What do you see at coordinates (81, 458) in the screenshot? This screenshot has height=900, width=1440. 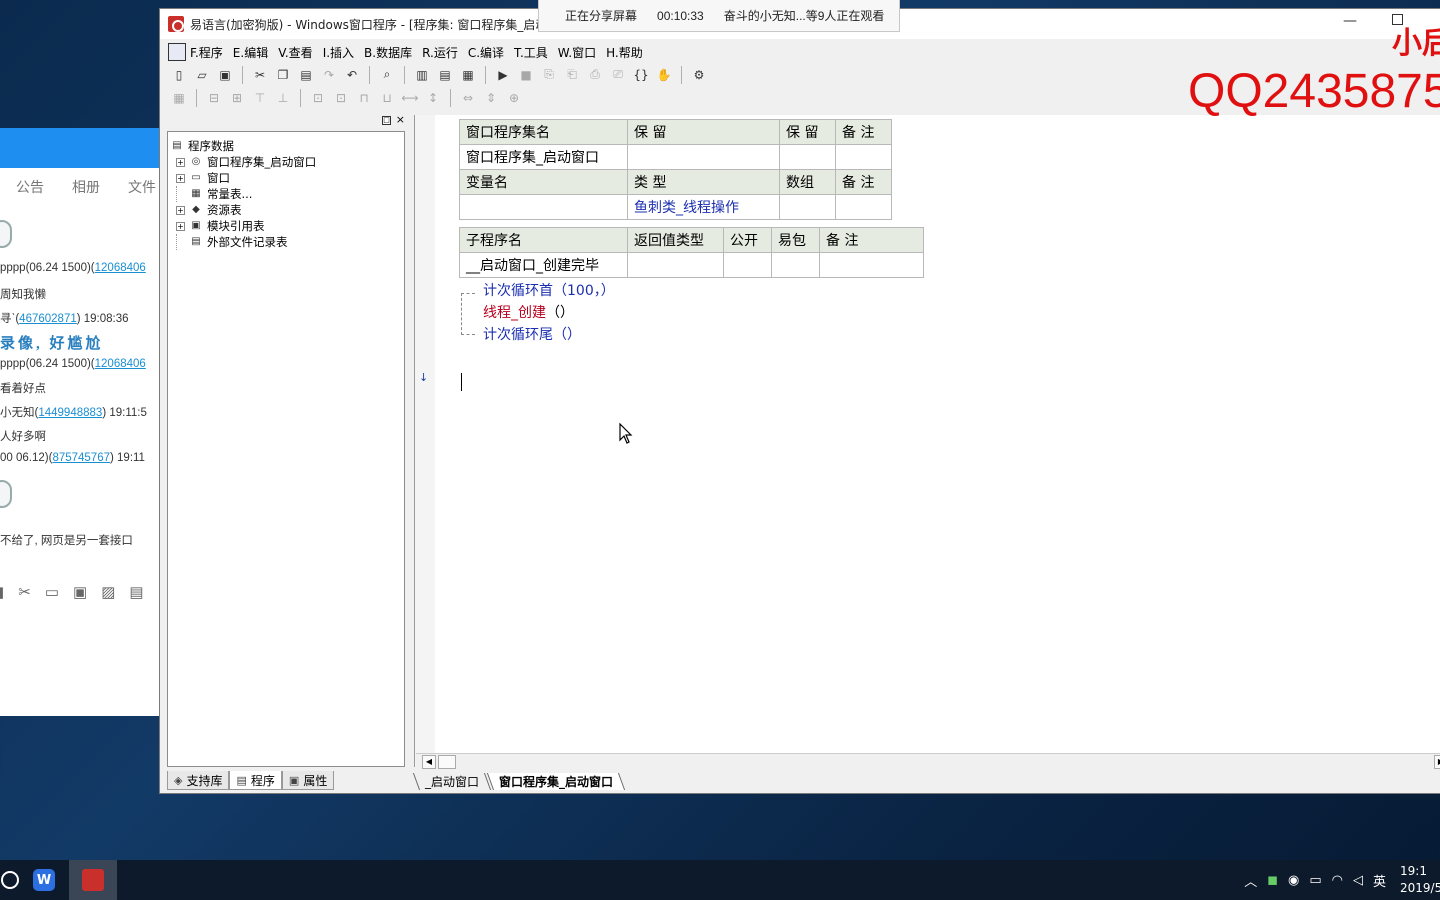 I see `chat-sender-qq-link: 875745767` at bounding box center [81, 458].